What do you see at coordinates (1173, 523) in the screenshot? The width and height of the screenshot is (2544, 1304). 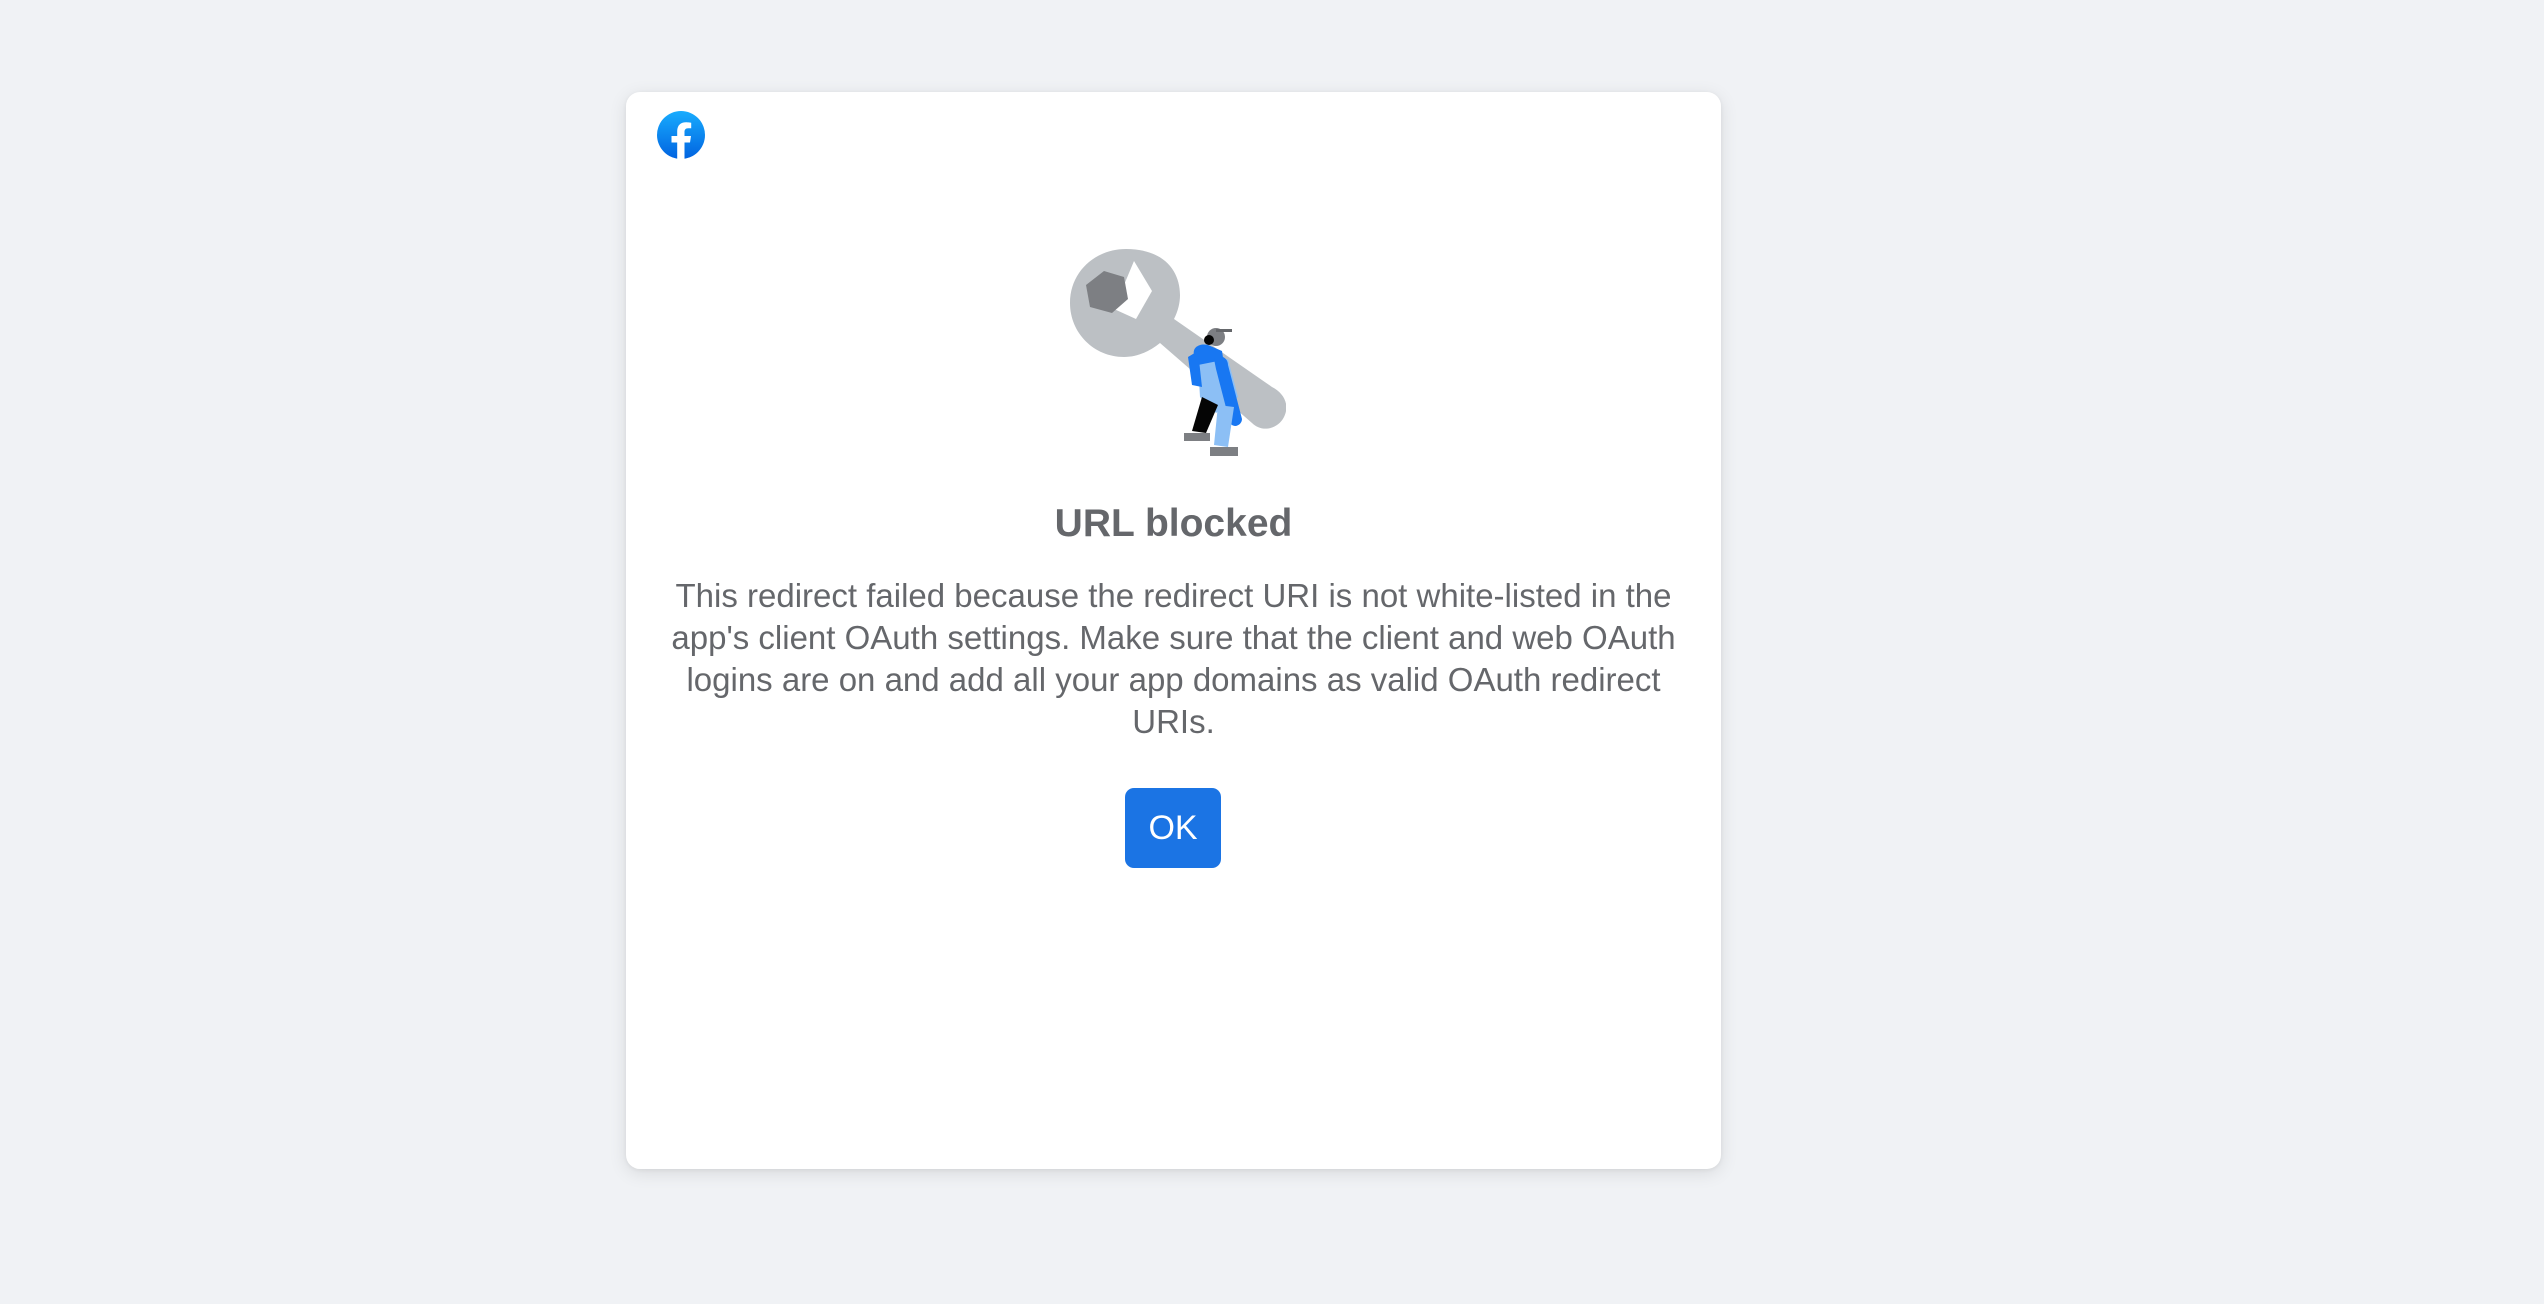 I see `dialog-title: URL blocked` at bounding box center [1173, 523].